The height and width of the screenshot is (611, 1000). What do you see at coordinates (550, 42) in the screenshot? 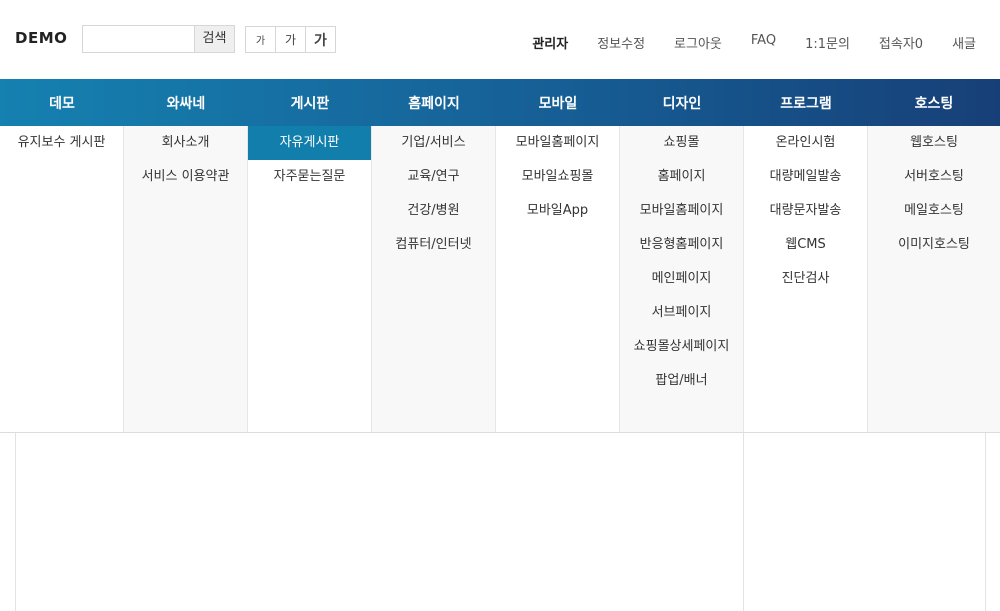
I see `admin-link: 관리자` at bounding box center [550, 42].